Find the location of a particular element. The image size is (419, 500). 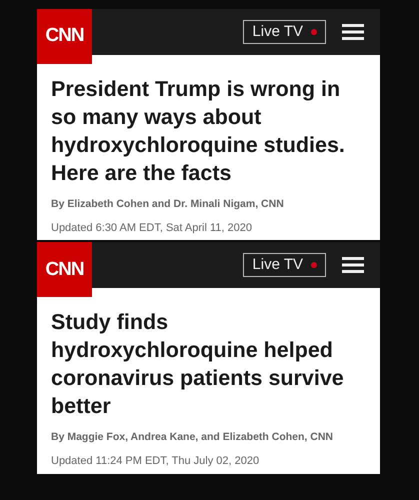

byline: By Maggie Fox, Andrea Kane, and Elizabeth Cohen, CNN is located at coordinates (192, 438).